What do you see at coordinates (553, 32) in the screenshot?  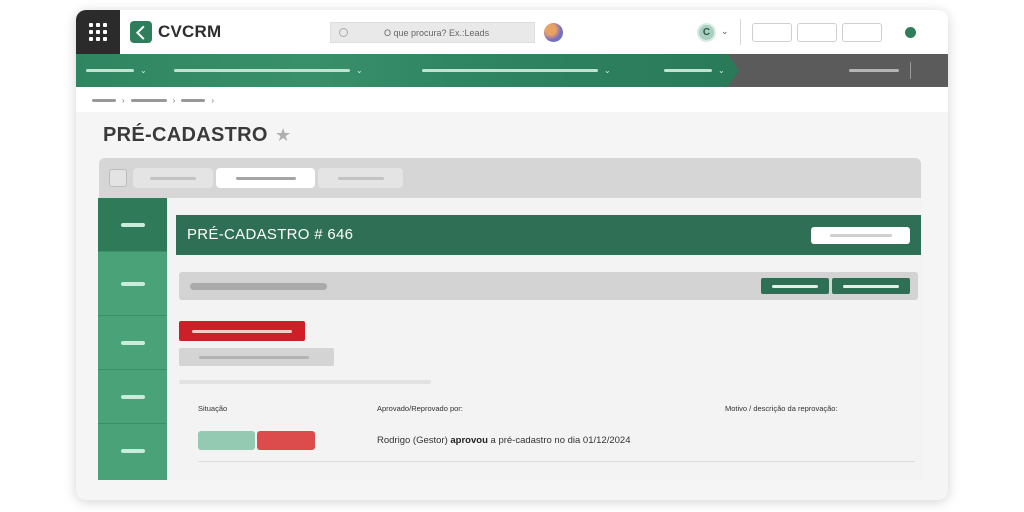 I see `globe-icon` at bounding box center [553, 32].